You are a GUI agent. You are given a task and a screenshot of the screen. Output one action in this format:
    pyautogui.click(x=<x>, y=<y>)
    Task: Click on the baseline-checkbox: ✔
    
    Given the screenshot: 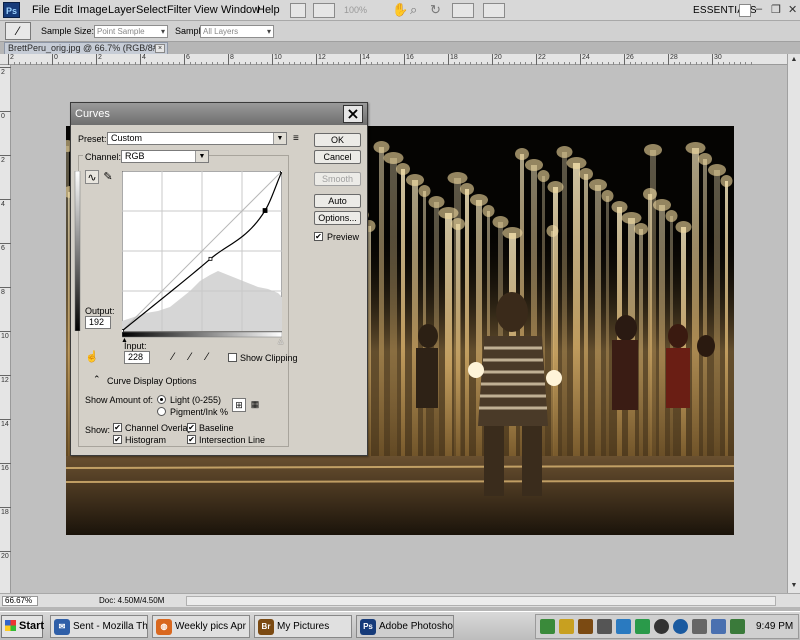 What is the action you would take?
    pyautogui.click(x=191, y=427)
    